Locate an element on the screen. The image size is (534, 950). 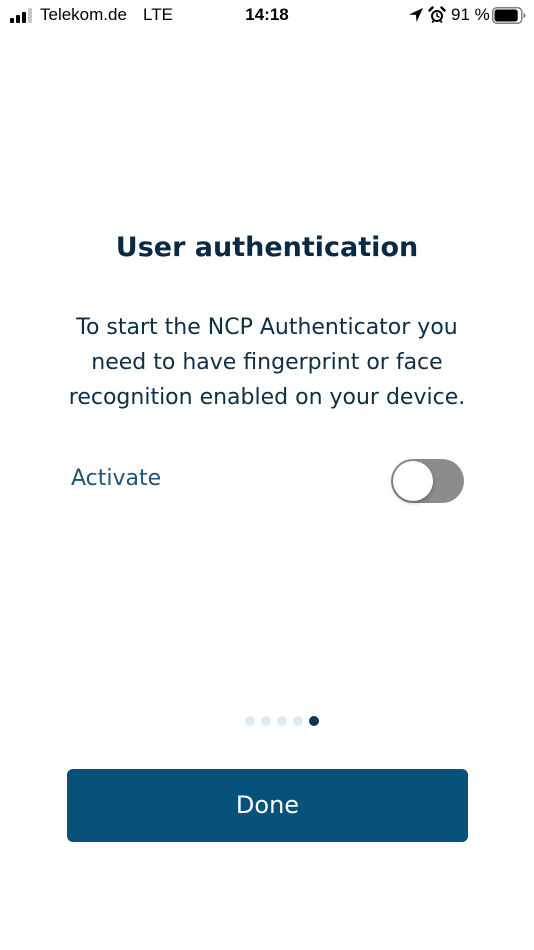
page-title: User authentication is located at coordinates (267, 247).